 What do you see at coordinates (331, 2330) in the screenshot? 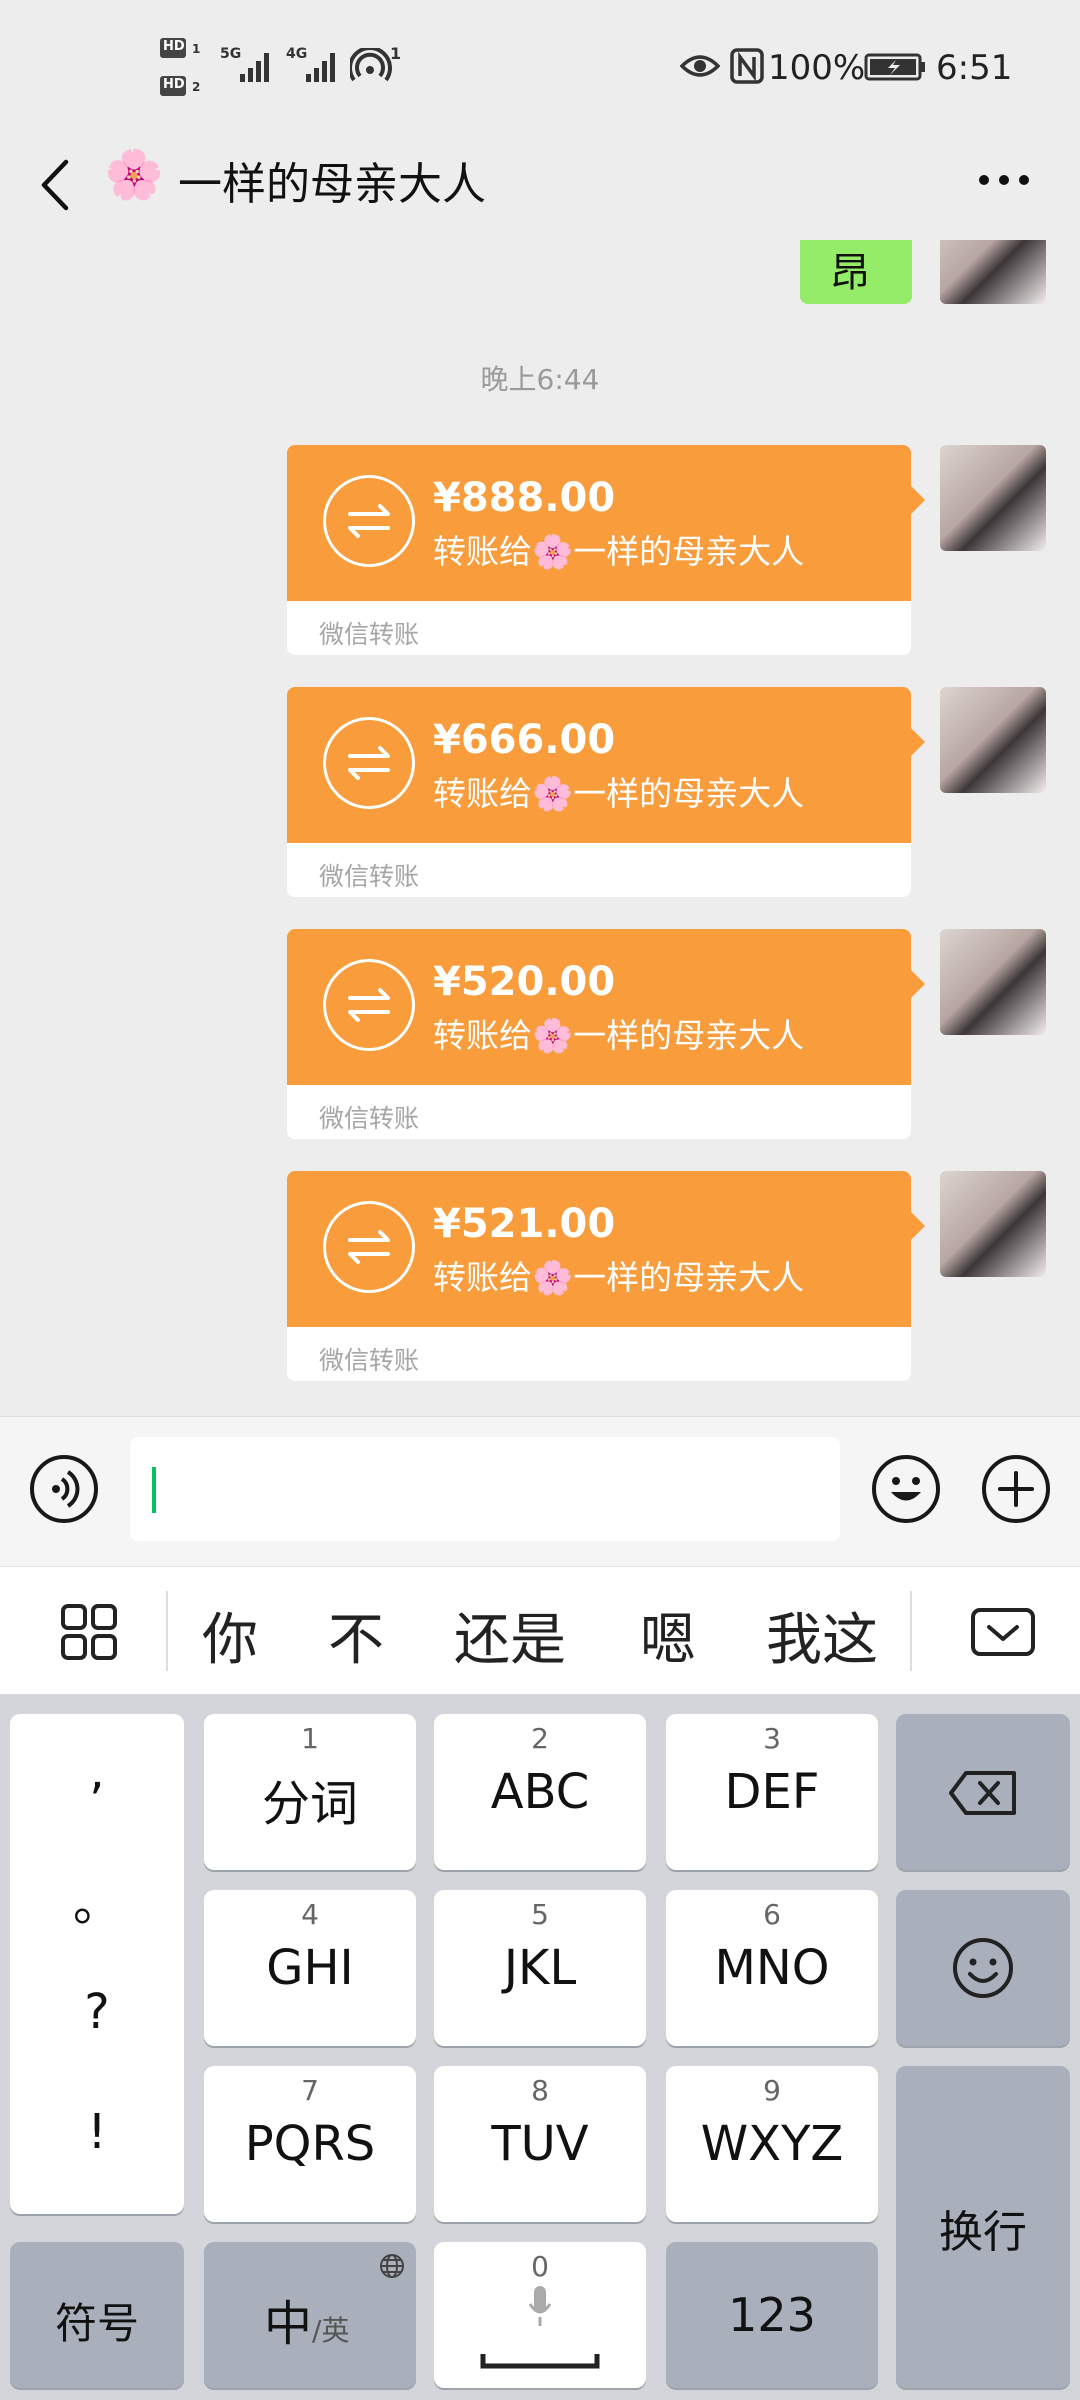
I see `lang-sub: /英` at bounding box center [331, 2330].